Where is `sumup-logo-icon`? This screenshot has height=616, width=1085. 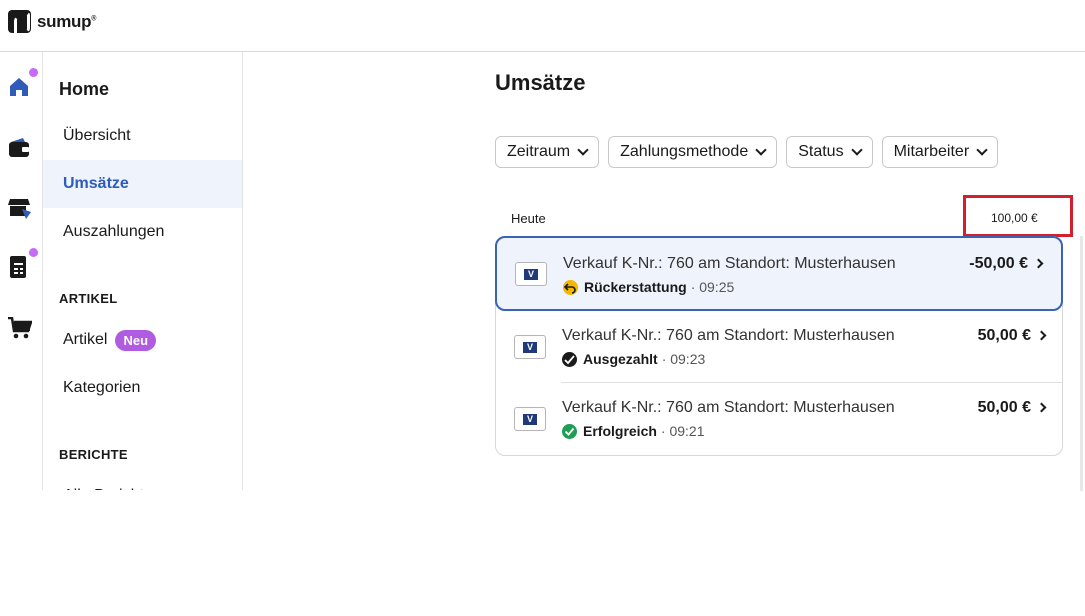
sumup-logo-icon is located at coordinates (19, 21).